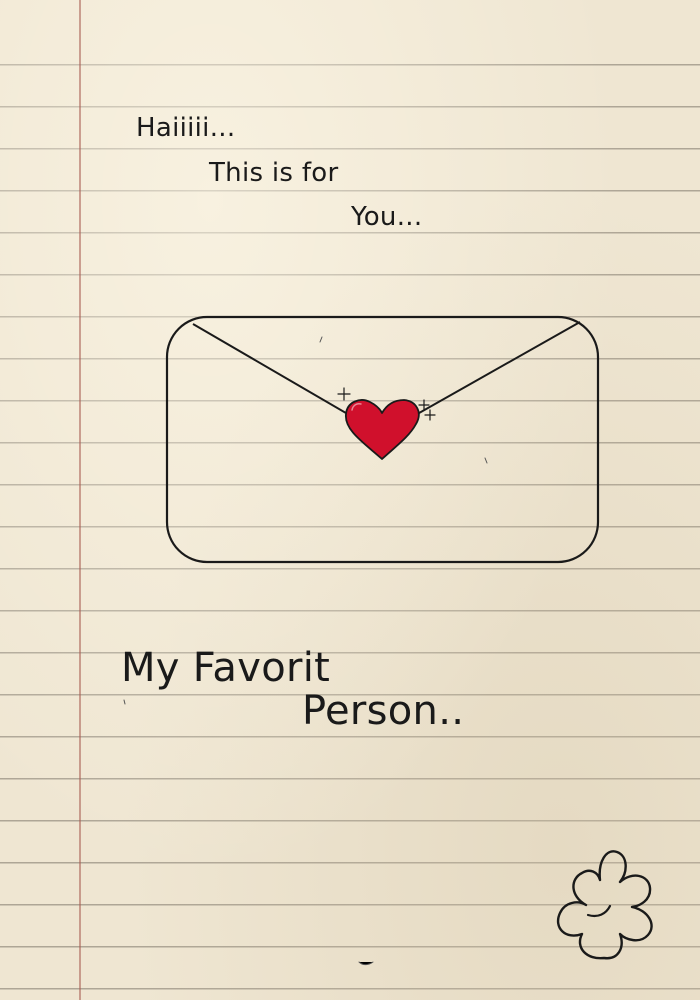  I want to click on flower-doodle-icon, so click(605, 905).